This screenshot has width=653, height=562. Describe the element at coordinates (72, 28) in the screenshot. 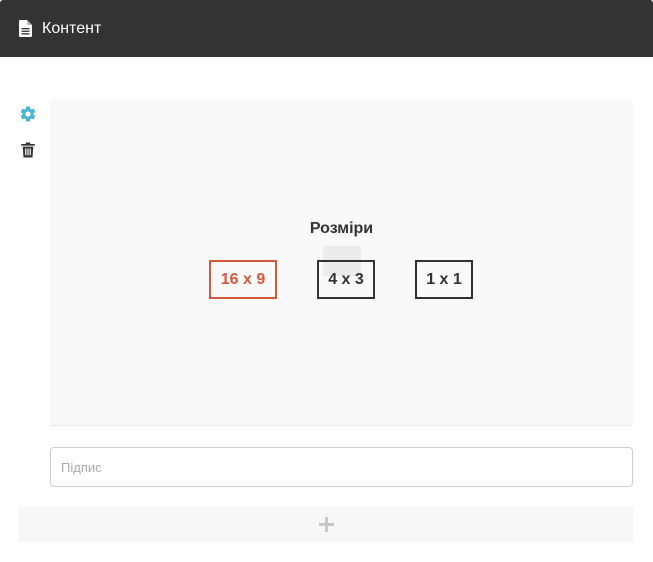

I see `header-title: Контент` at that location.